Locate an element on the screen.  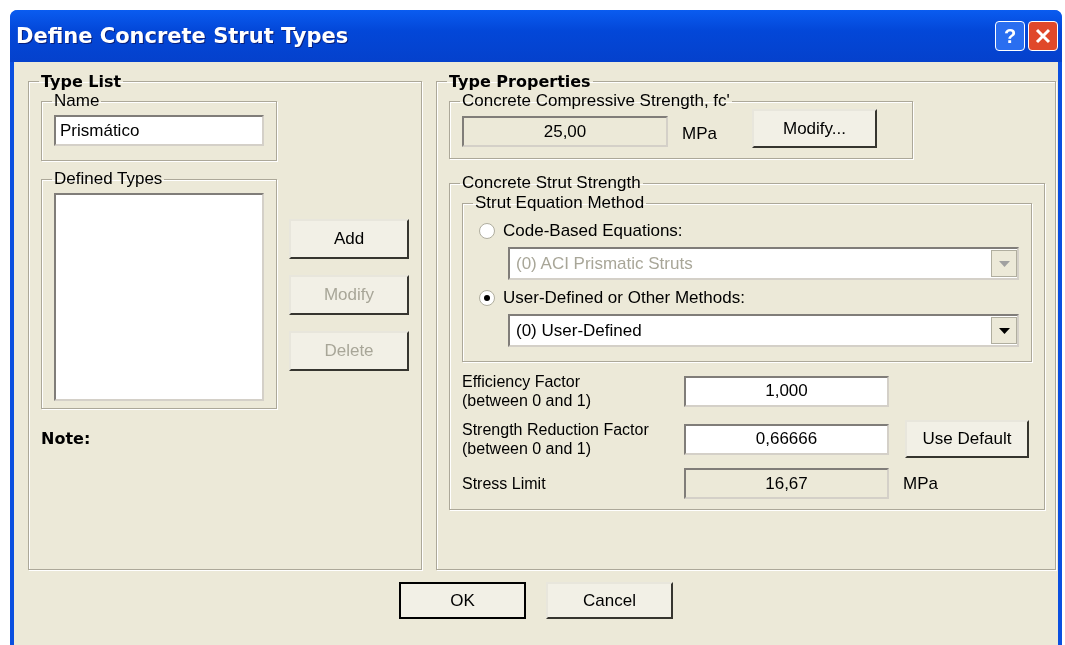
group-title: Concrete Strut Strength is located at coordinates (551, 183).